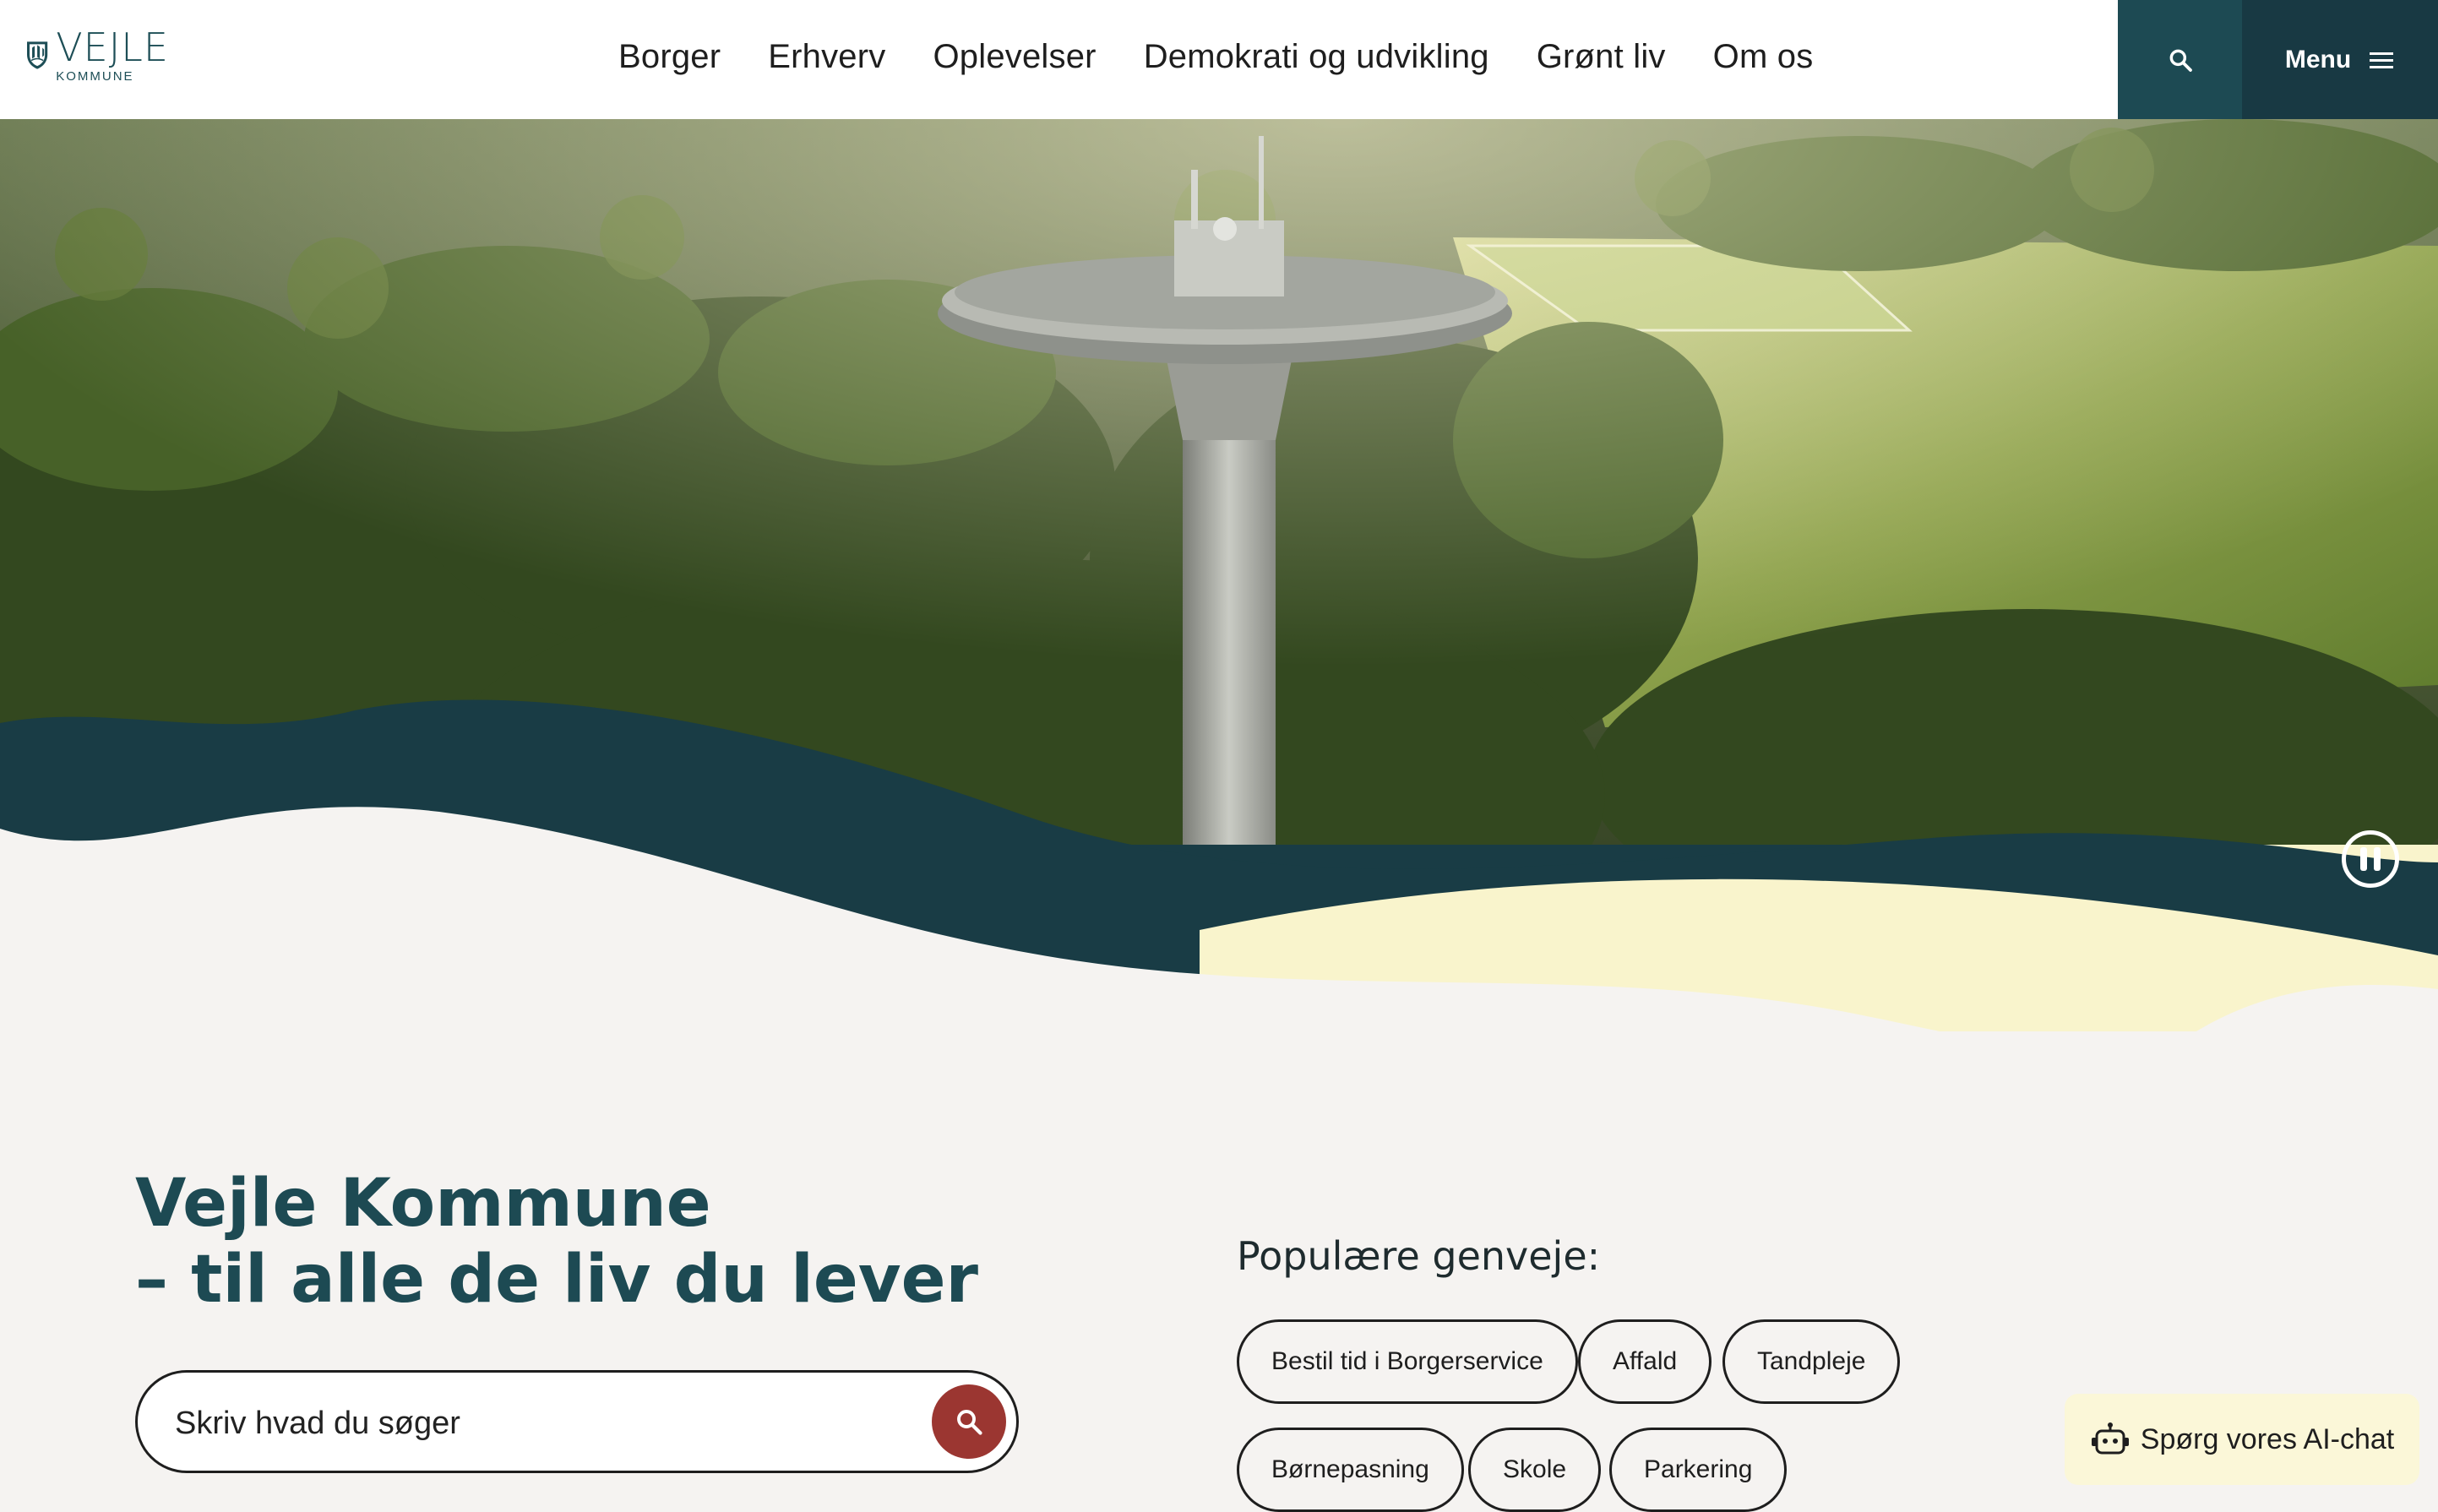 This screenshot has height=1512, width=2438. What do you see at coordinates (1645, 1362) in the screenshot?
I see `shortcut-affald: Affald` at bounding box center [1645, 1362].